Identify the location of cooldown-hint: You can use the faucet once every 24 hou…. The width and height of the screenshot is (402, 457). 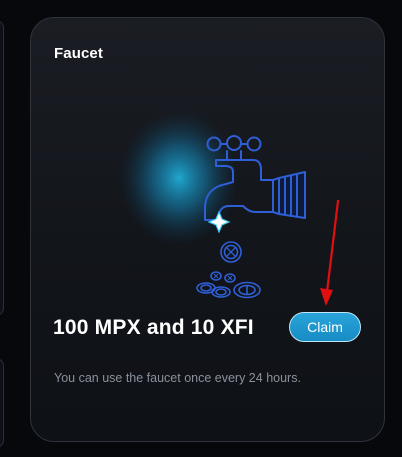
(177, 378).